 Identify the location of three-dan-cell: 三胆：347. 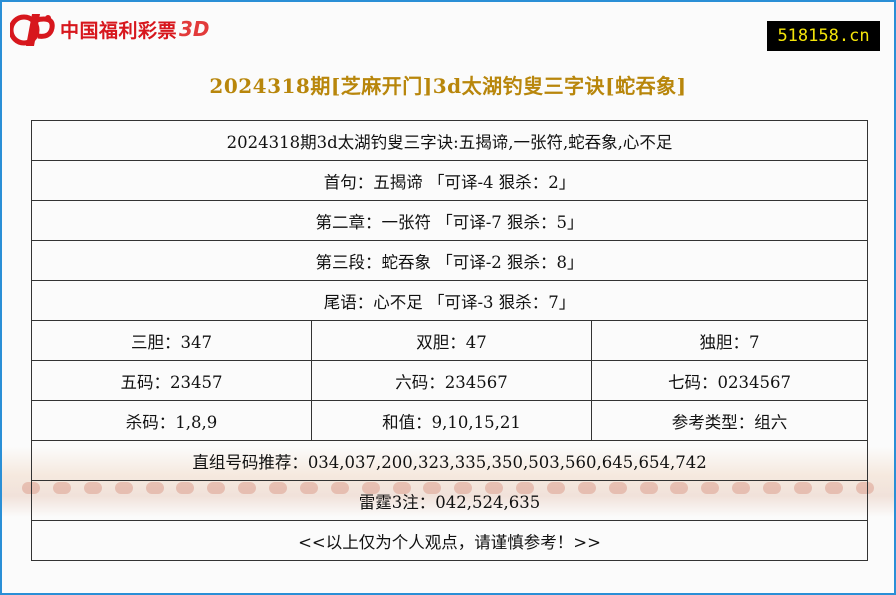
(171, 340).